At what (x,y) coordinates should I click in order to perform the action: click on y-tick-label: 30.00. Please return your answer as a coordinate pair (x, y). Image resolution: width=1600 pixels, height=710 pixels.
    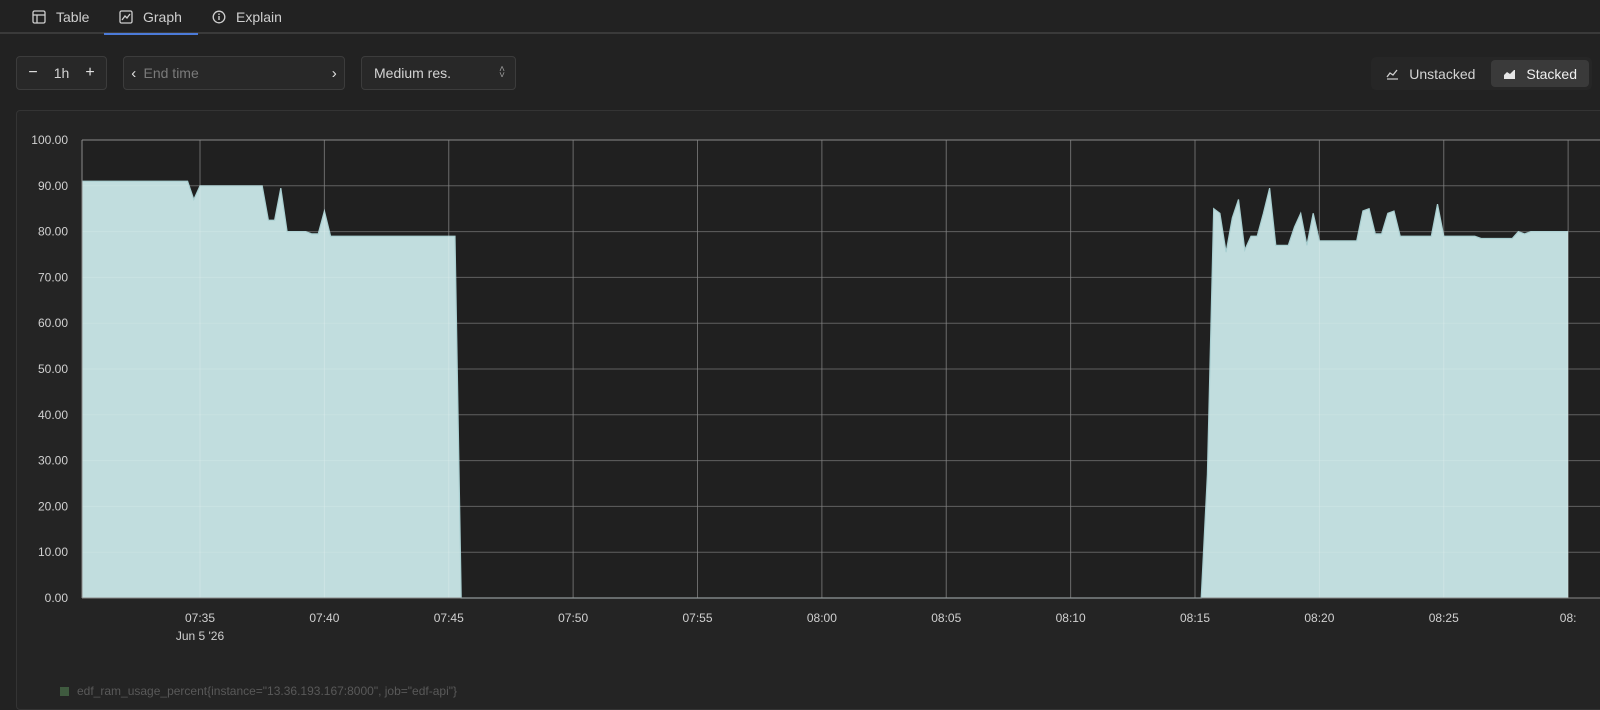
    Looking at the image, I should click on (53, 461).